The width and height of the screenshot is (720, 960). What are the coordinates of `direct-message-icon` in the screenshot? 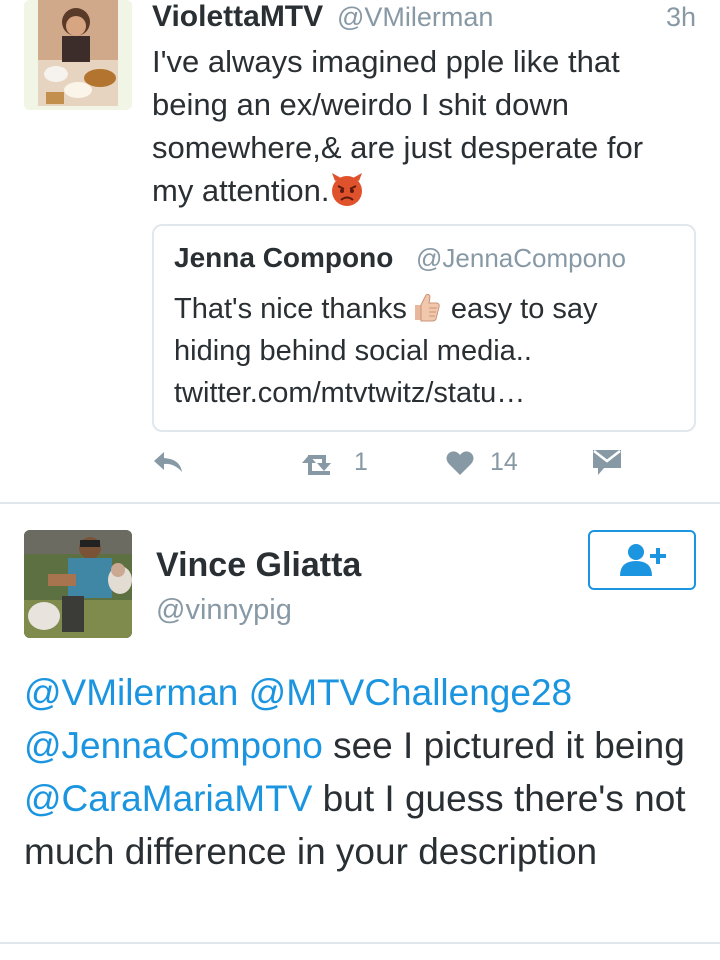 It's located at (607, 462).